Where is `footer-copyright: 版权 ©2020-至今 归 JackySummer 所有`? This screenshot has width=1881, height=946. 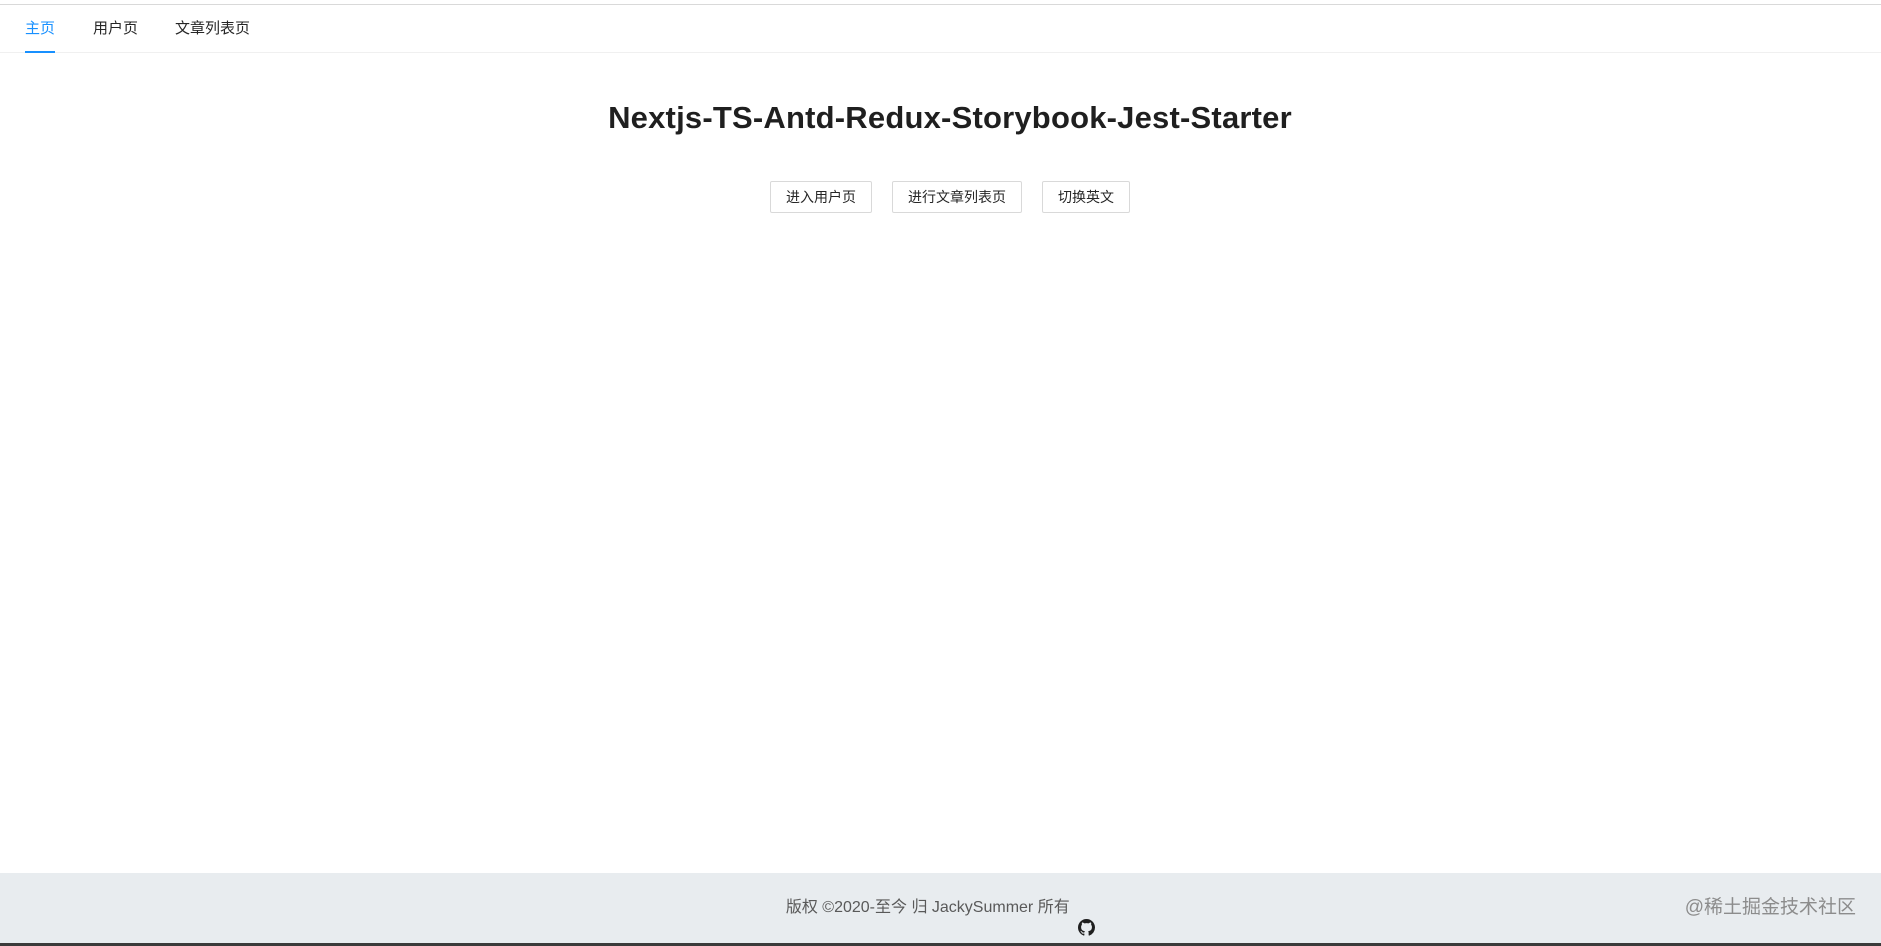
footer-copyright: 版权 ©2020-至今 归 JackySummer 所有 is located at coordinates (940, 908).